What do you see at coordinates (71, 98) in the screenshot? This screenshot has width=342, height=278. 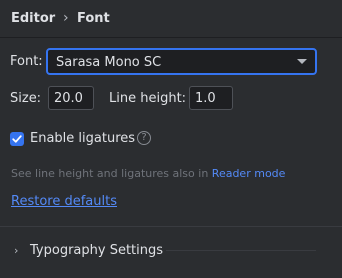 I see `size-input` at bounding box center [71, 98].